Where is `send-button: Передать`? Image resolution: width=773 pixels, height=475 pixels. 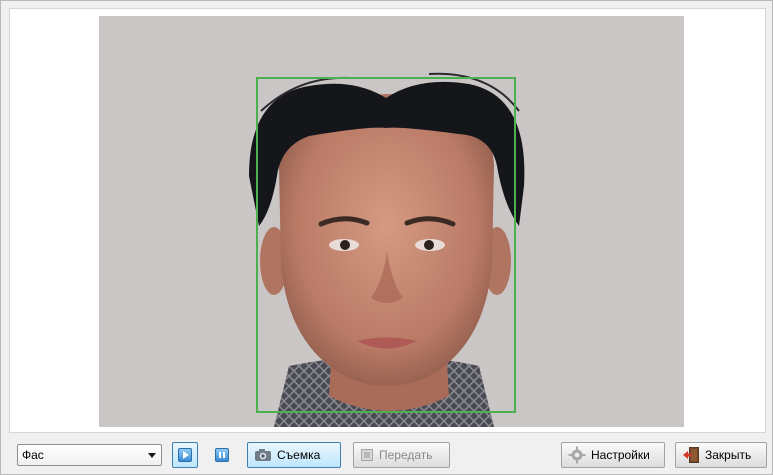
send-button: Передать is located at coordinates (401, 455).